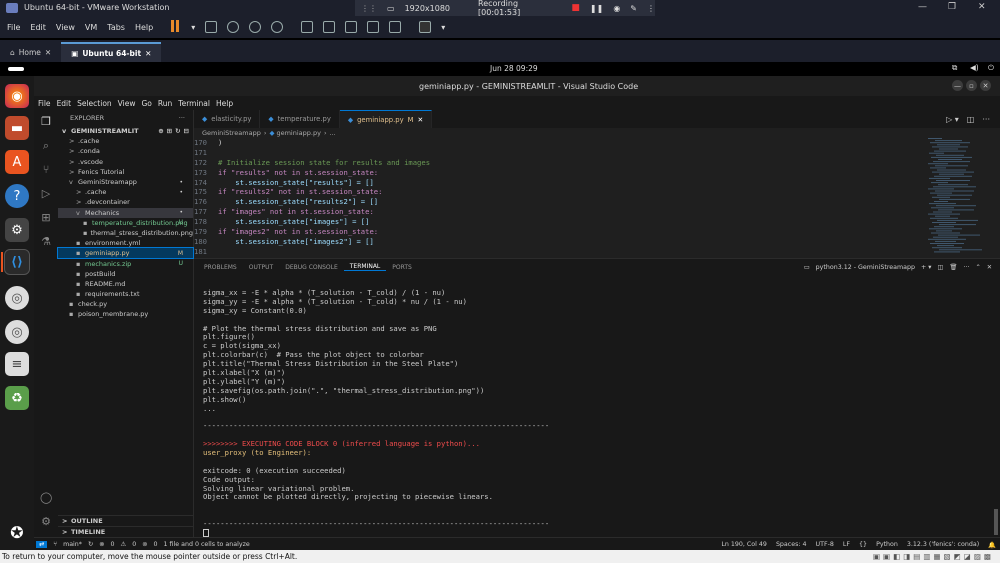 This screenshot has width=1000, height=563. What do you see at coordinates (46, 122) in the screenshot?
I see `explorer-icon: ❐` at bounding box center [46, 122].